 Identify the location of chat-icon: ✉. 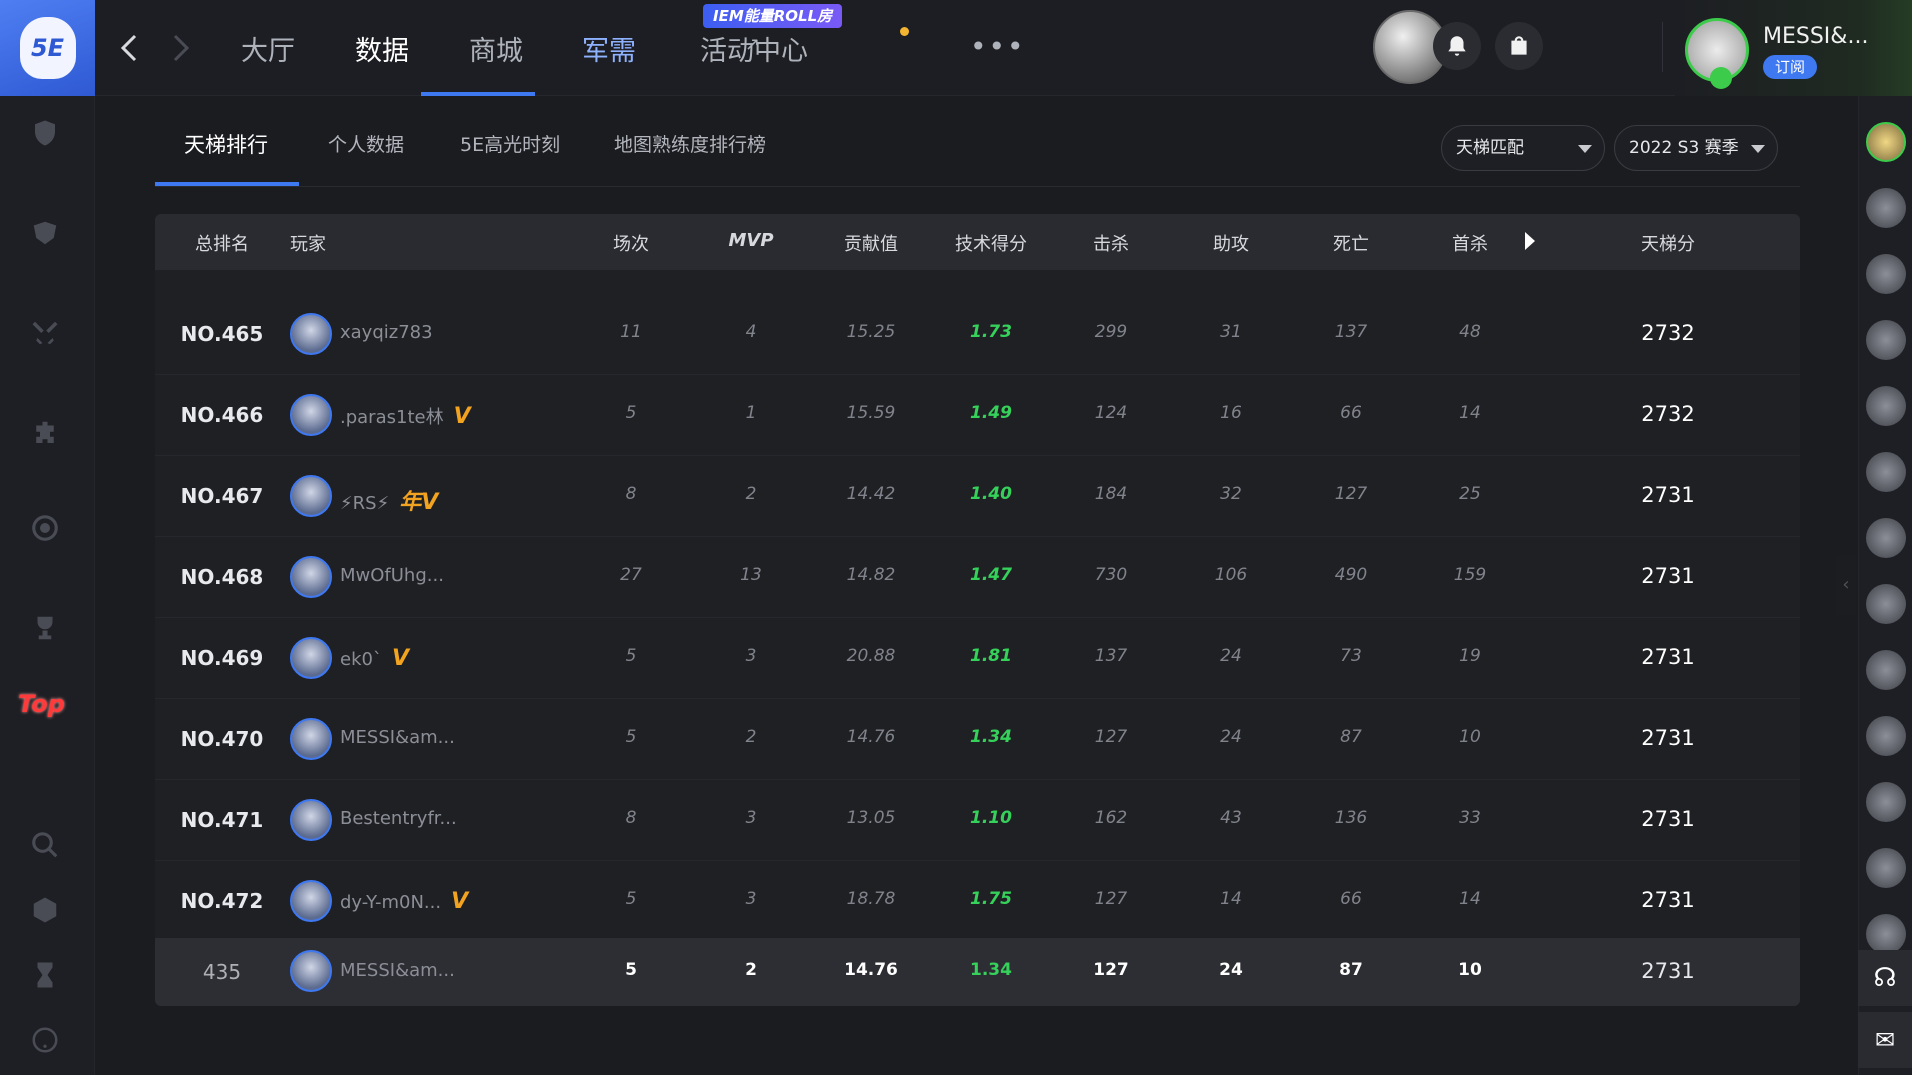
(1885, 1040).